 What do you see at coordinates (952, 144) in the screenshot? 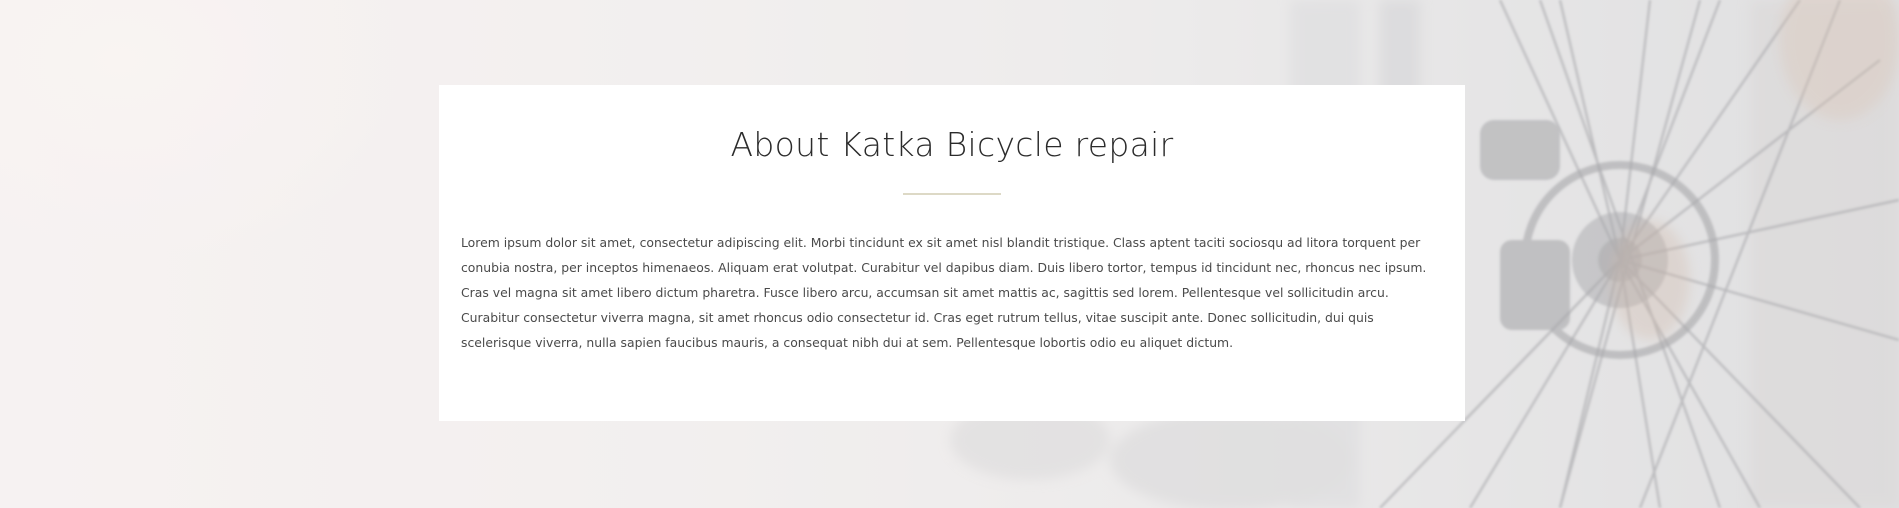
I see `about-title: About Katka Bicycle repair` at bounding box center [952, 144].